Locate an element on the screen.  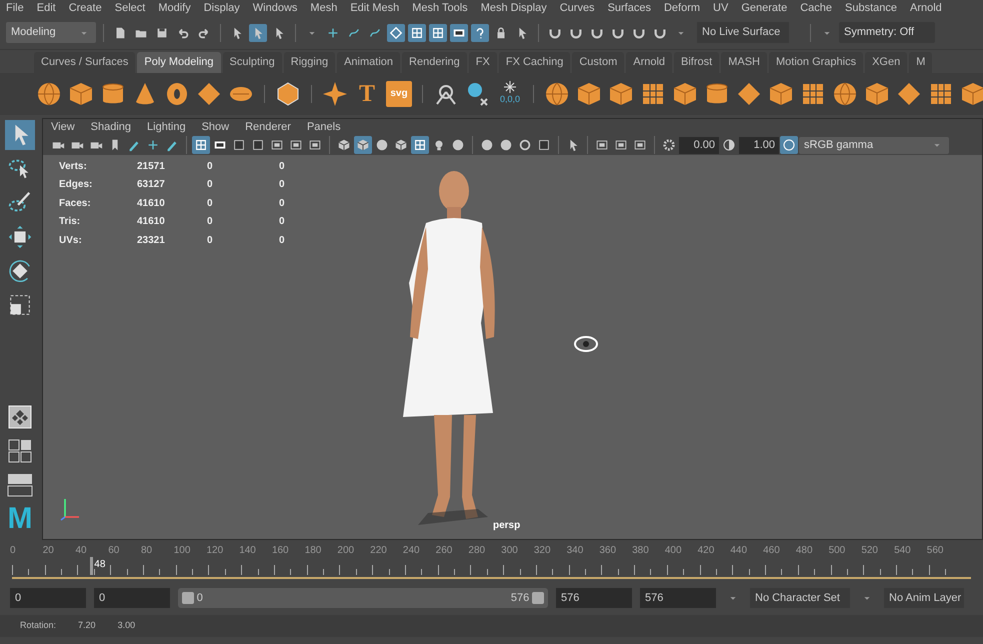
text-tool-icon: T is located at coordinates (367, 93).